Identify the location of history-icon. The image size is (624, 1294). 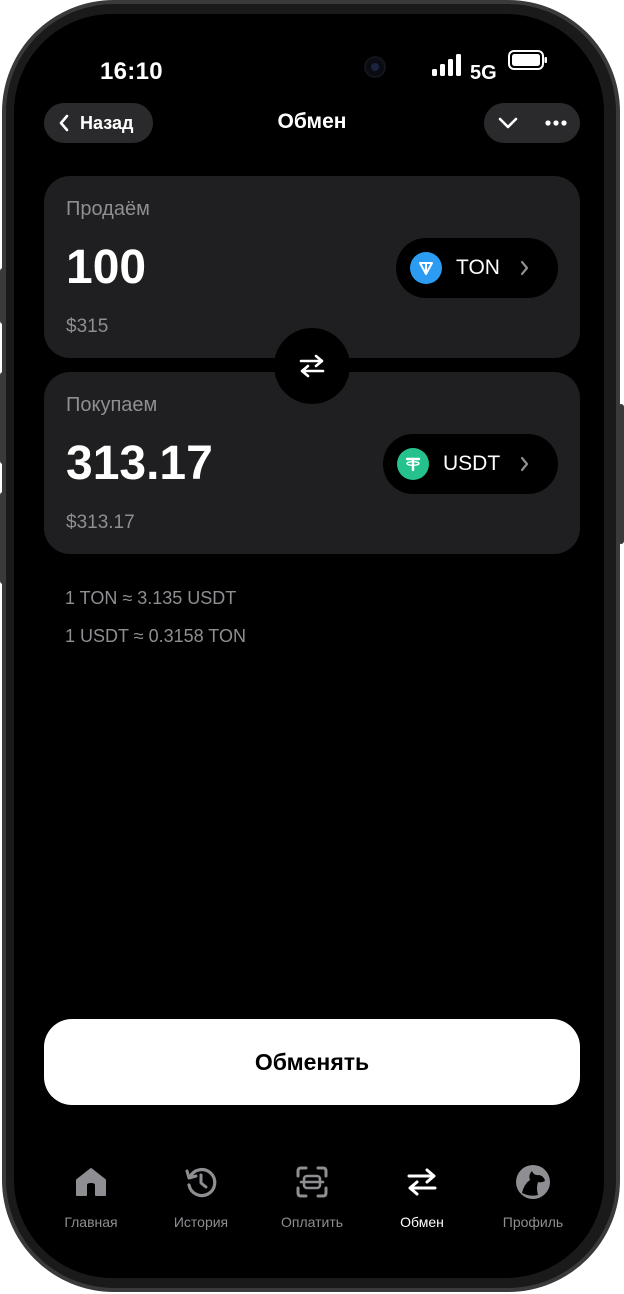
(201, 1182).